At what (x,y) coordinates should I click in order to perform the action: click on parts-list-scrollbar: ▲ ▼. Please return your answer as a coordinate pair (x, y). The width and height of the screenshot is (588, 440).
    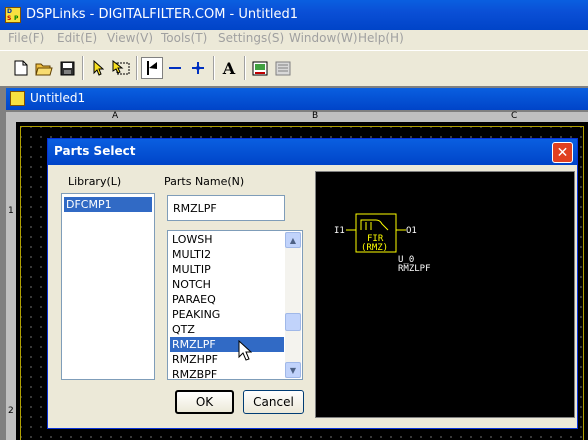
    Looking at the image, I should click on (293, 305).